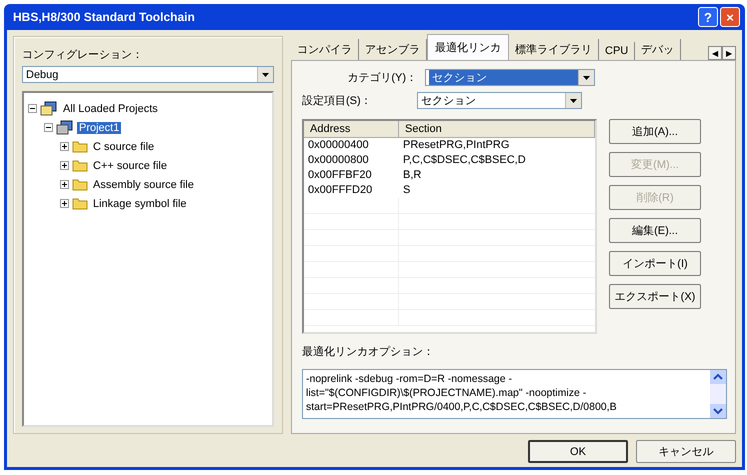 The image size is (747, 475). What do you see at coordinates (83, 55) in the screenshot?
I see `field-label: コンフィグレーション：` at bounding box center [83, 55].